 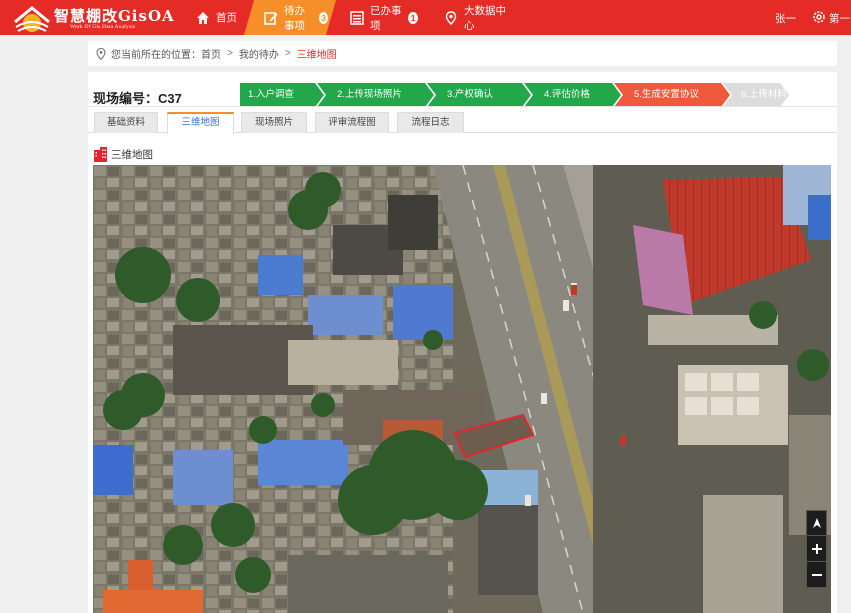 What do you see at coordinates (200, 123) in the screenshot?
I see `tab-3d-map: 三维地图` at bounding box center [200, 123].